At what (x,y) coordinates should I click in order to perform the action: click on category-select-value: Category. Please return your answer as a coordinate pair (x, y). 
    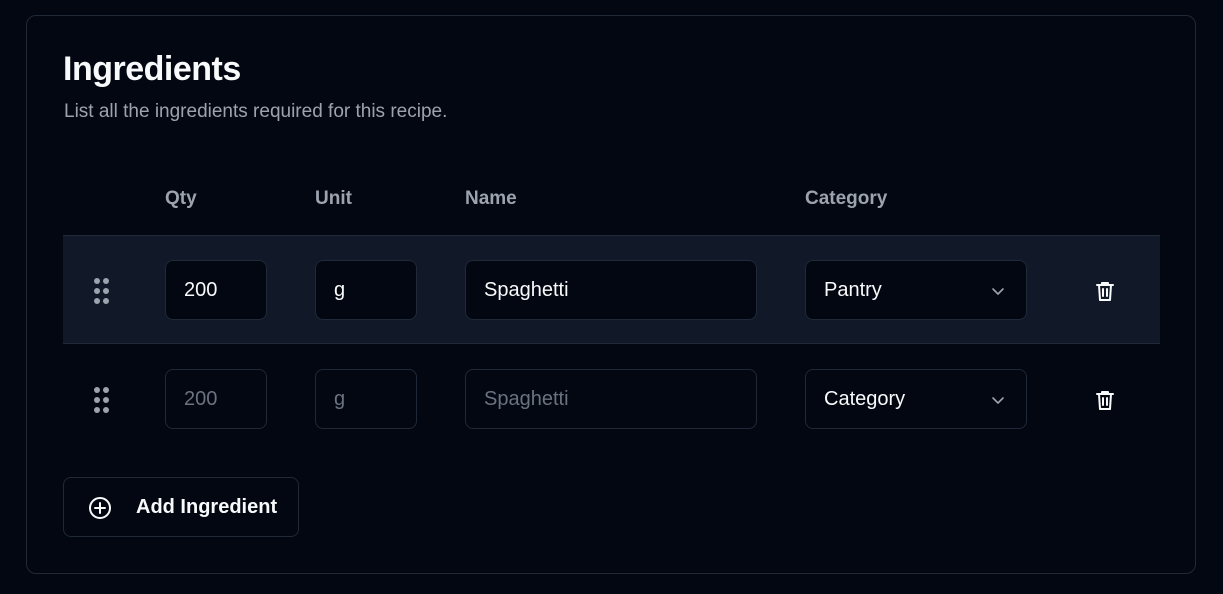
    Looking at the image, I should click on (865, 399).